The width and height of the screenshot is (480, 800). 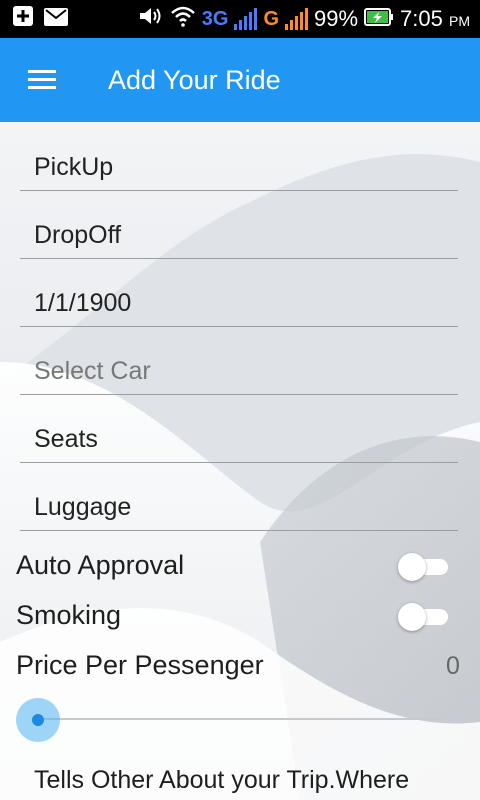 What do you see at coordinates (66, 439) in the screenshot?
I see `seats-value: Seats` at bounding box center [66, 439].